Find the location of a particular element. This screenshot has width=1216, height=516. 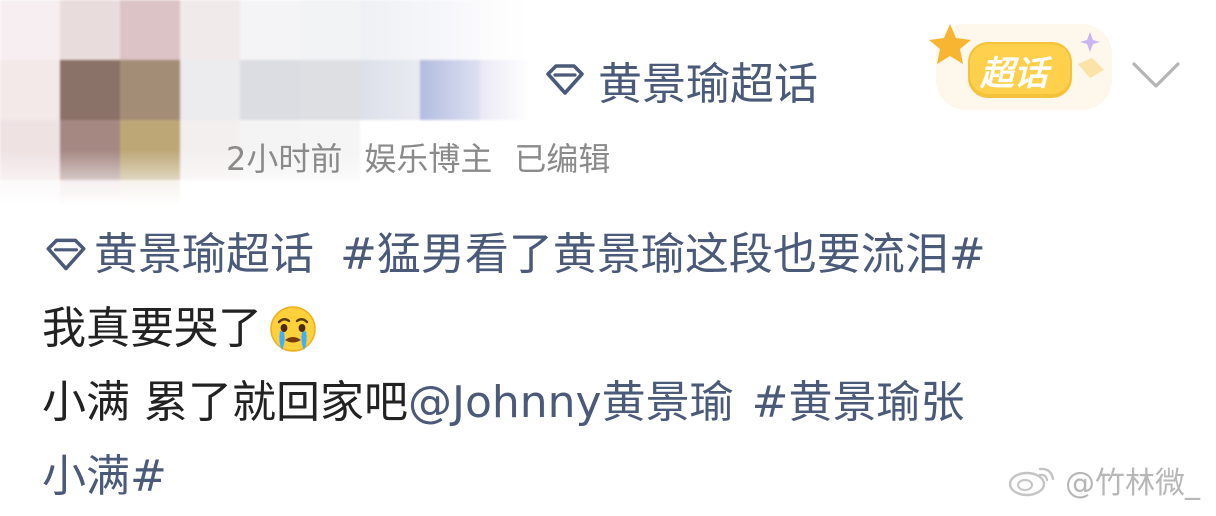

crying-face-emoji is located at coordinates (293, 329).